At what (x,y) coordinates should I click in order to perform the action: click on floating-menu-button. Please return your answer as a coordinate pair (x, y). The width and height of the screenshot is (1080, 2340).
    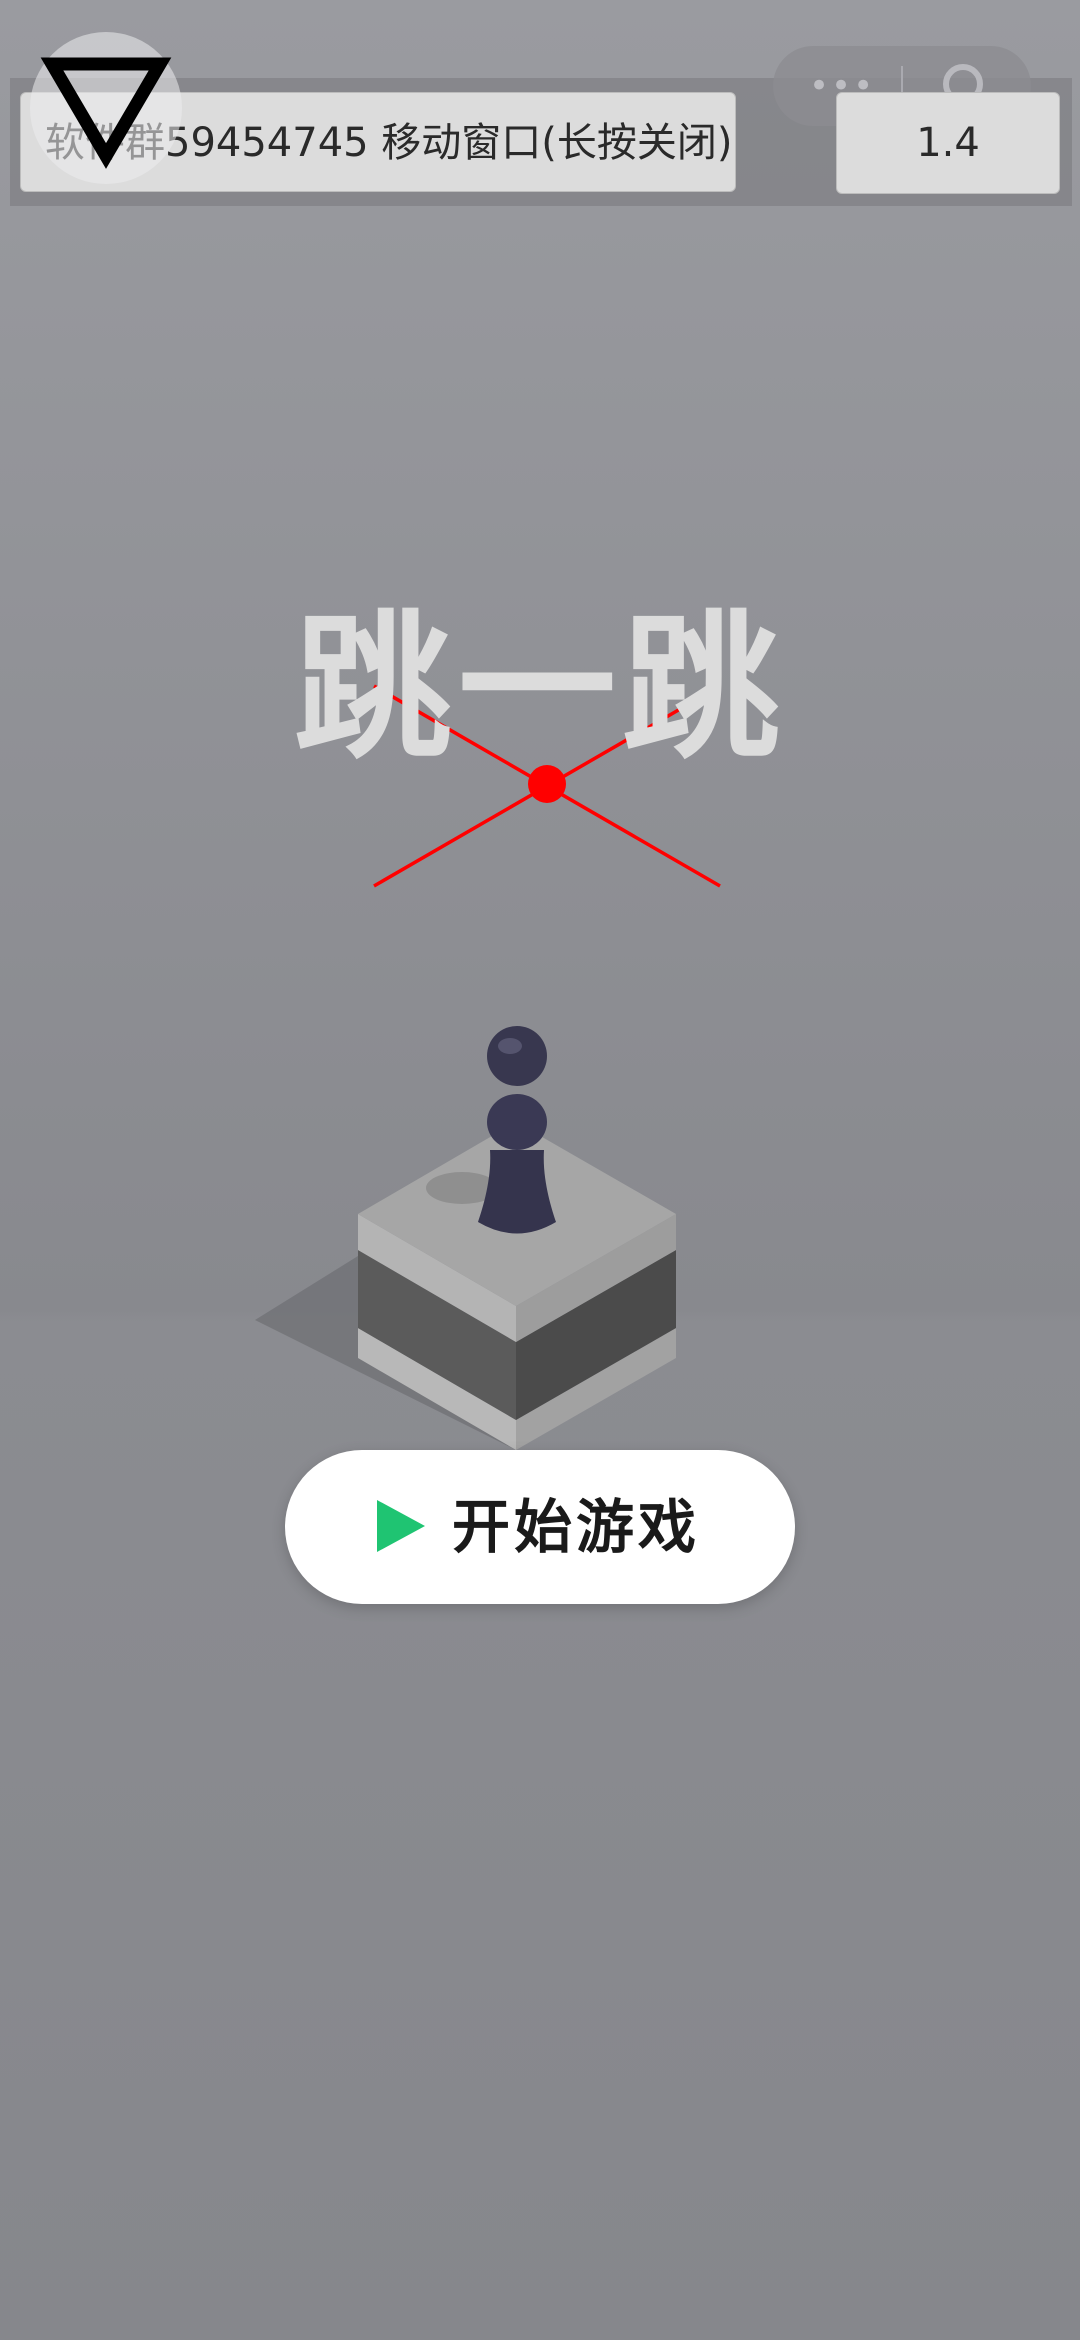
    Looking at the image, I should click on (106, 108).